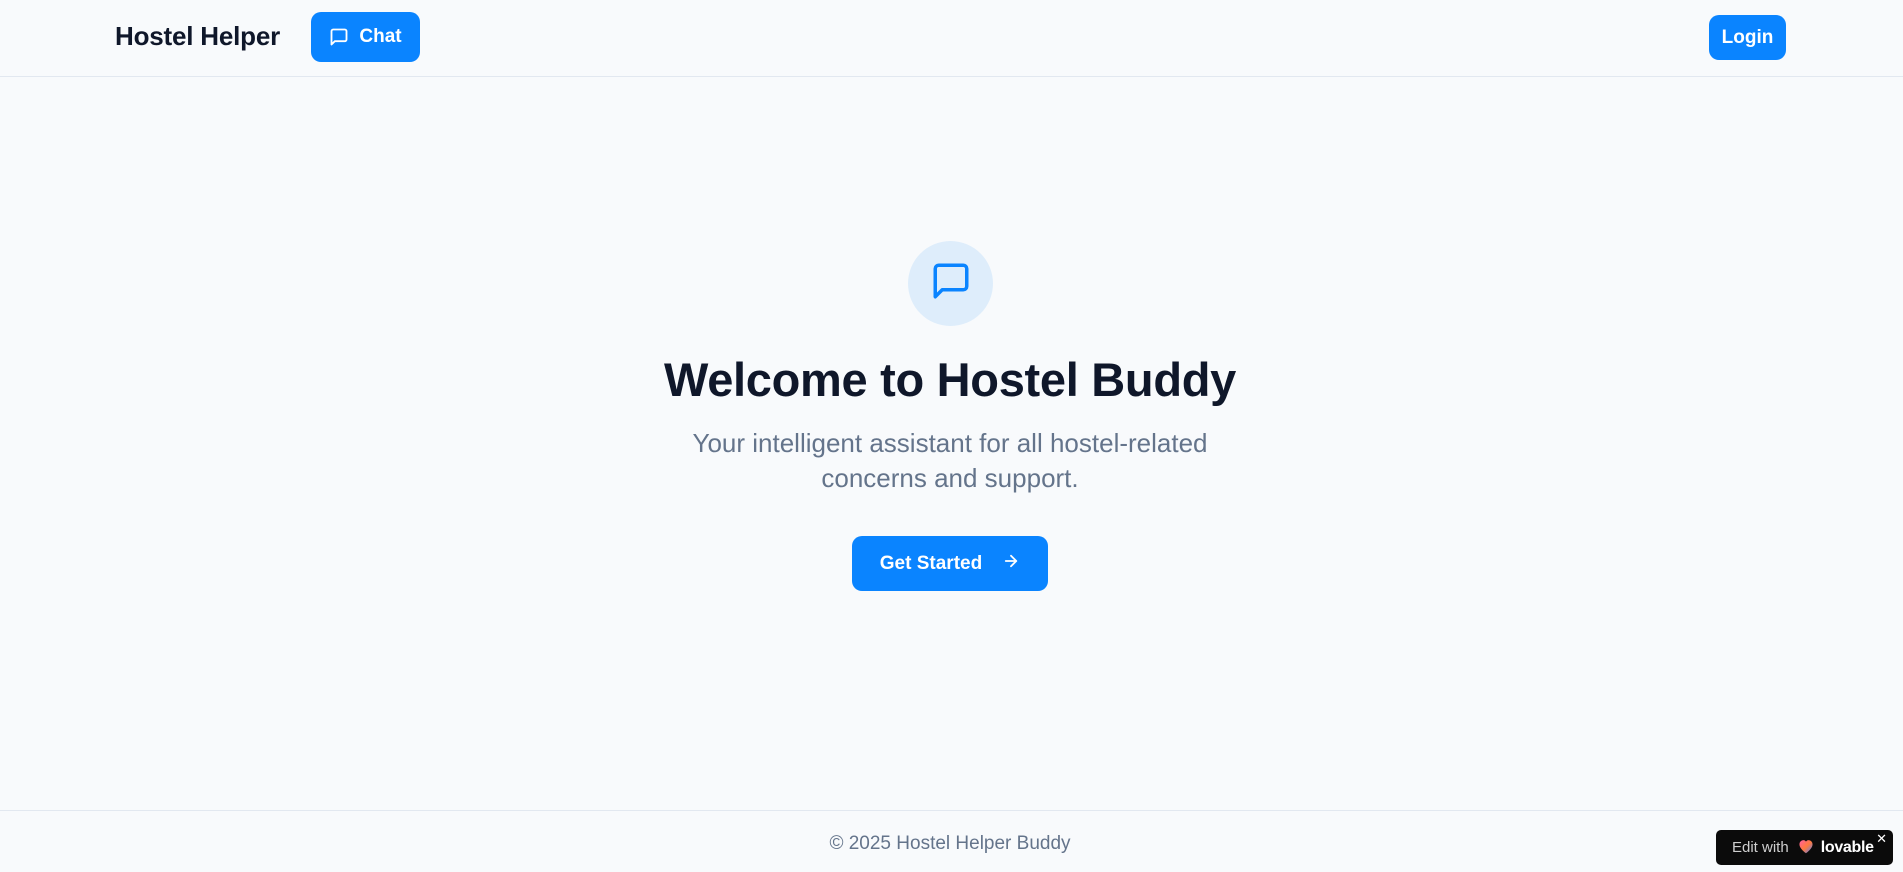 This screenshot has width=1903, height=872. I want to click on footer: © 2025 Hostel Helper Buddy, so click(951, 841).